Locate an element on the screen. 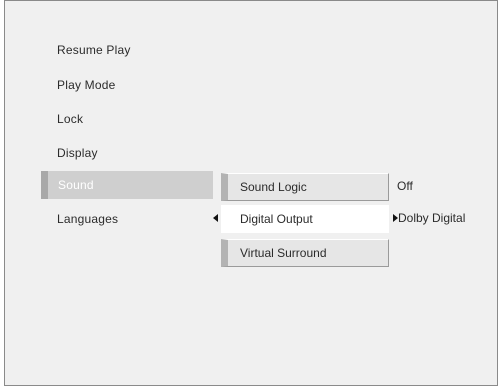 Image resolution: width=502 pixels, height=386 pixels. submenu-item-sound-logic: Sound Logic is located at coordinates (305, 187).